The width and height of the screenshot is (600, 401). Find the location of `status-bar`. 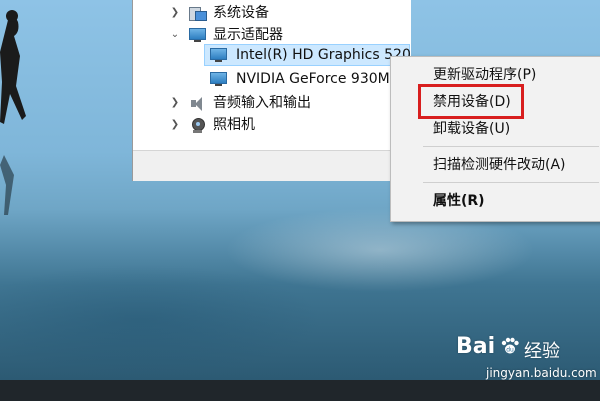

status-bar is located at coordinates (272, 165).